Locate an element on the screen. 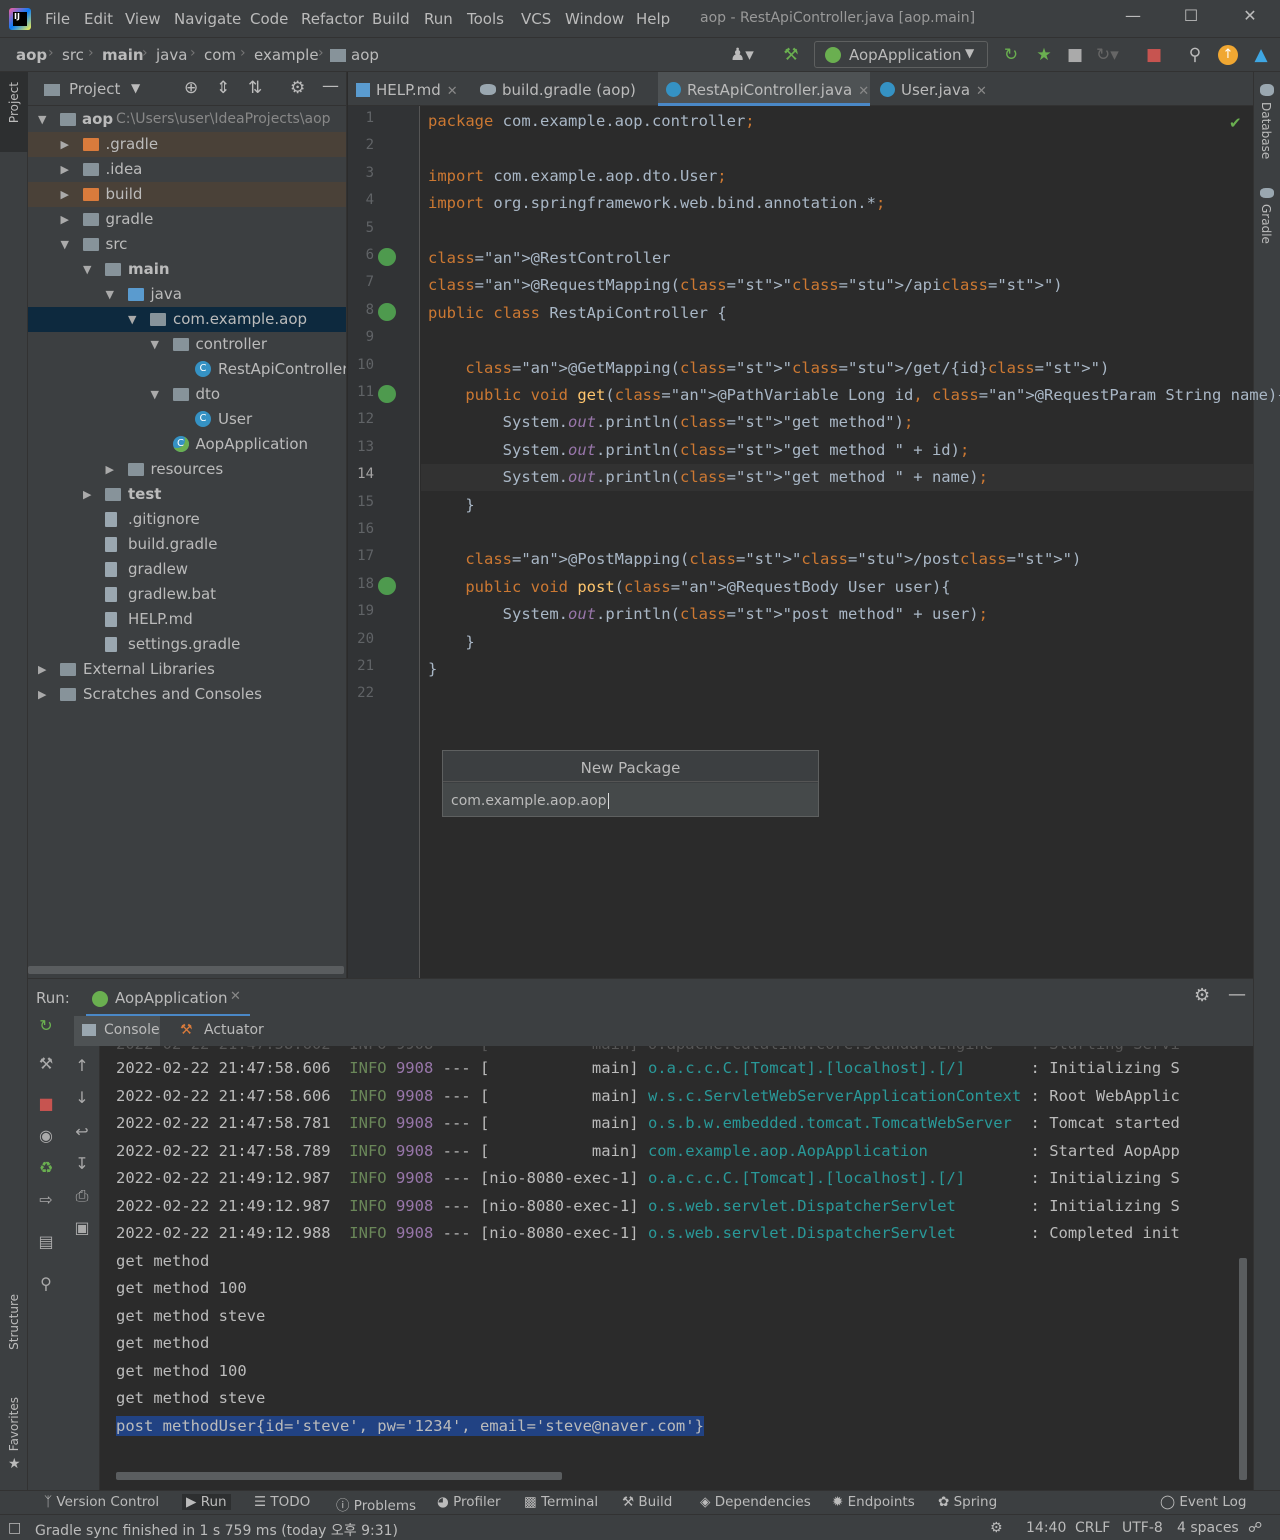 The height and width of the screenshot is (1540, 1280). menu-window: Window is located at coordinates (594, 19).